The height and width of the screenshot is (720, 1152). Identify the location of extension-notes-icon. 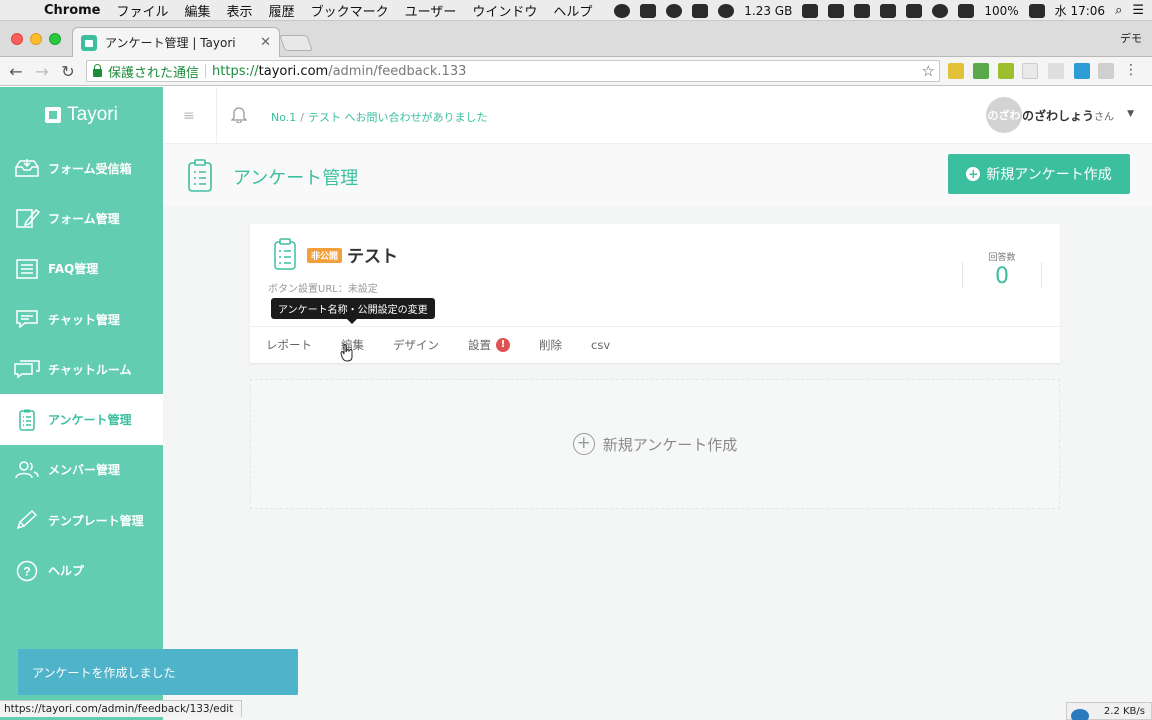
(956, 71).